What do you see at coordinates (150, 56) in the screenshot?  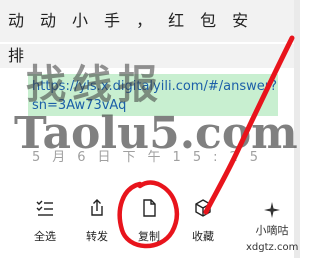 I see `message-line-2: 排` at bounding box center [150, 56].